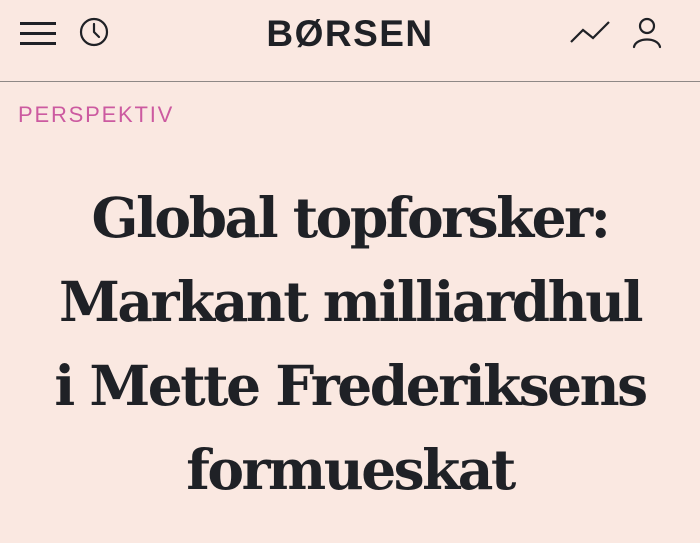 The height and width of the screenshot is (543, 700). Describe the element at coordinates (590, 32) in the screenshot. I see `trend-line-icon` at that location.